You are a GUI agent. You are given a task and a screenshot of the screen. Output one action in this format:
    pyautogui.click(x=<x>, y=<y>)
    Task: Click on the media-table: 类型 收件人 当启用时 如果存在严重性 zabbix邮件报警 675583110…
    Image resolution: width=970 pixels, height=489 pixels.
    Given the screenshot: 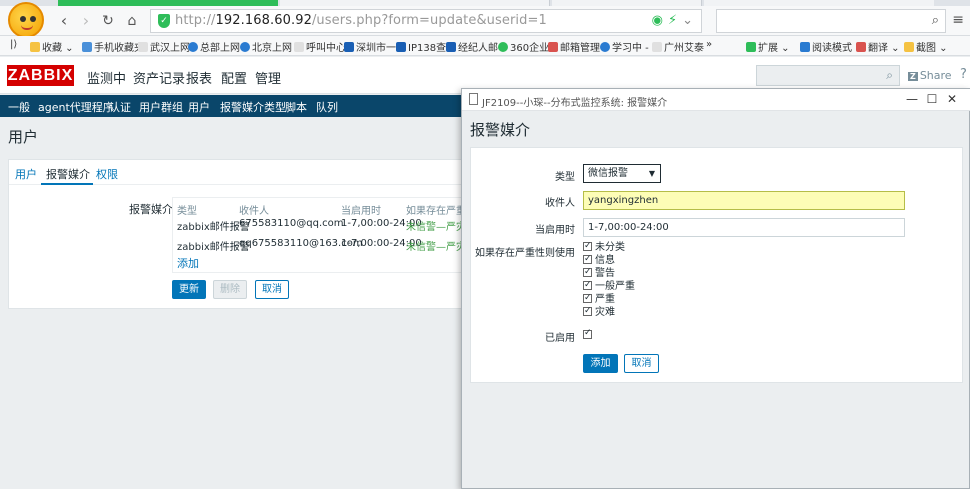 What is the action you would take?
    pyautogui.click(x=322, y=235)
    